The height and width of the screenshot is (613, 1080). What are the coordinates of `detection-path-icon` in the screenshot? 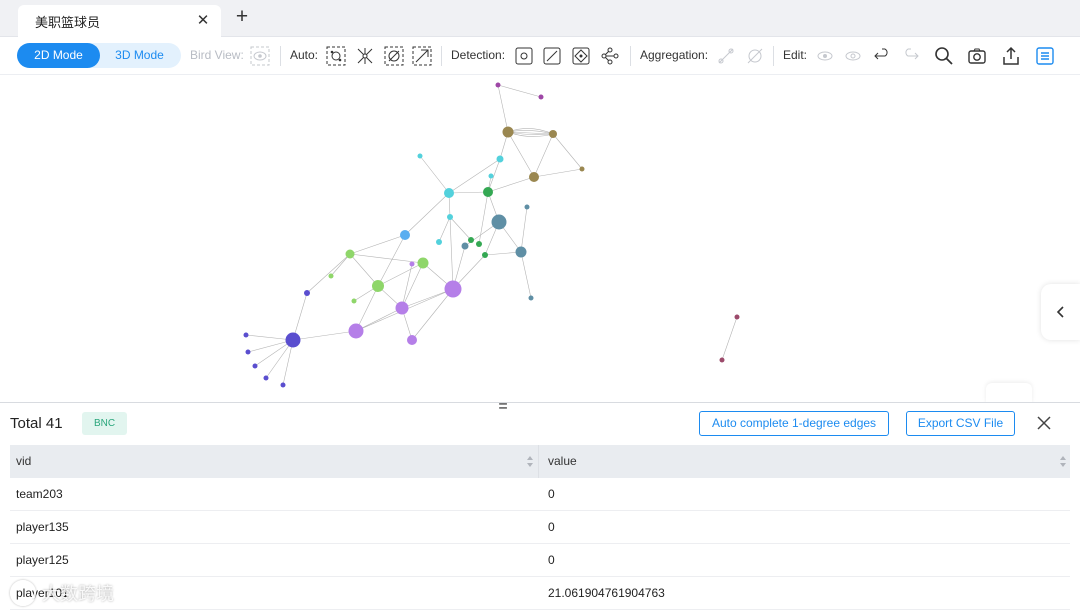 It's located at (552, 56).